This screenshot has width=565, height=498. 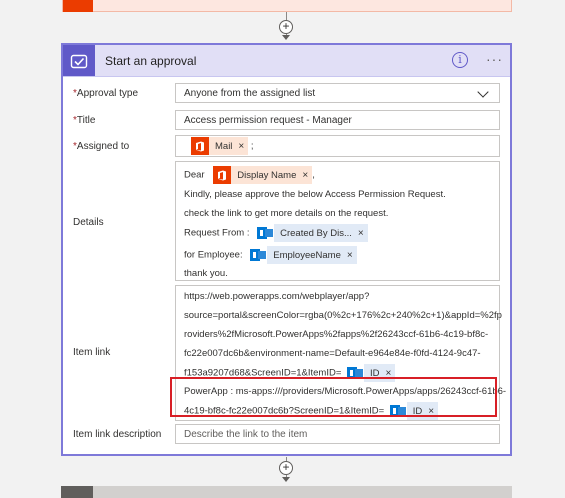 What do you see at coordinates (250, 93) in the screenshot?
I see `approval-type-value: Anyone from the assigned list` at bounding box center [250, 93].